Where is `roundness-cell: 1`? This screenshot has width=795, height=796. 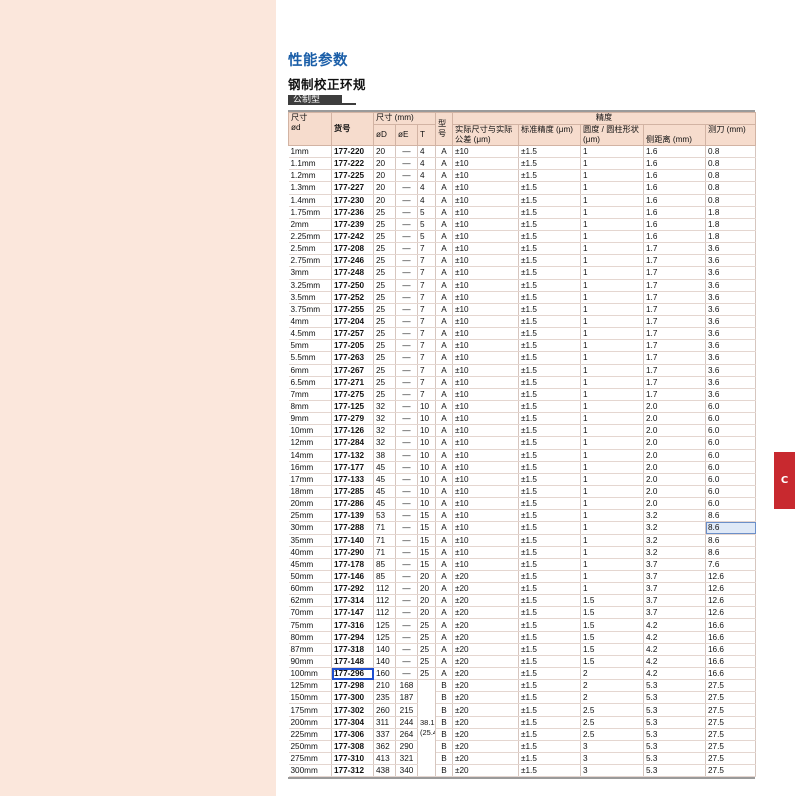 roundness-cell: 1 is located at coordinates (612, 212).